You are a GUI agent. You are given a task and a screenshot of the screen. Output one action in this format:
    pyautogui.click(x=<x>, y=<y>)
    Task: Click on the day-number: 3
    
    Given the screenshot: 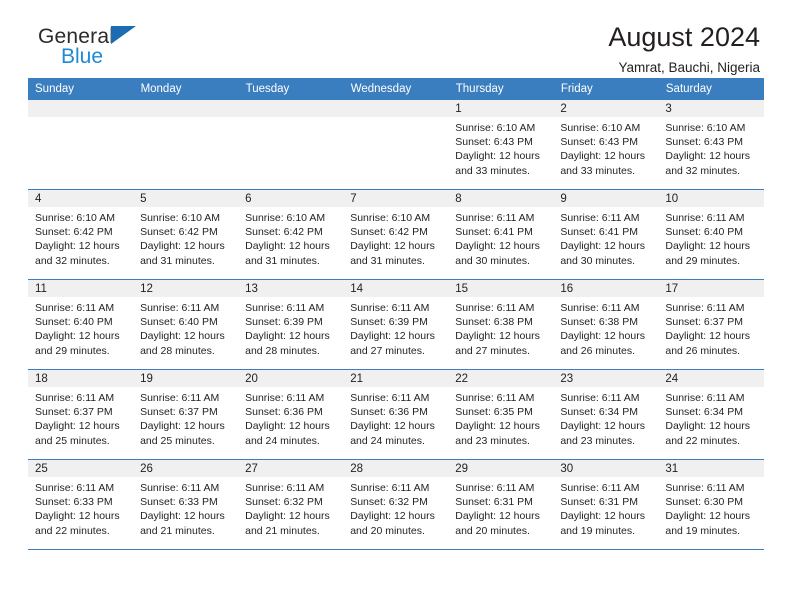 What is the action you would take?
    pyautogui.click(x=711, y=108)
    